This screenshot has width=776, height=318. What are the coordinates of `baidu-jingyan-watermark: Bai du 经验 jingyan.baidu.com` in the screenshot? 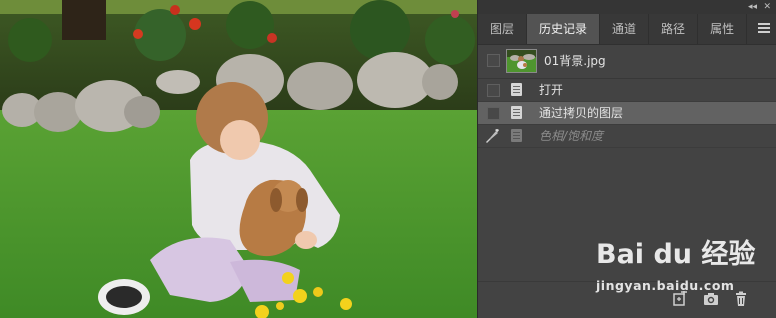 It's located at (675, 267).